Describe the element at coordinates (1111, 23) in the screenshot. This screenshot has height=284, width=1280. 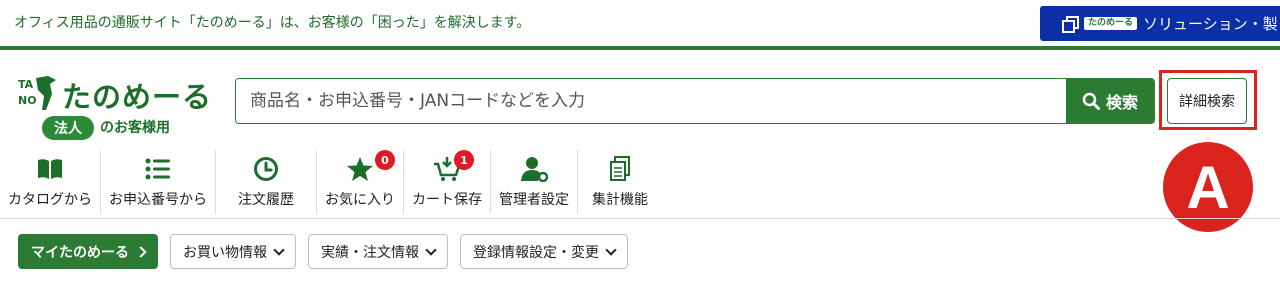
I see `solution-logo: たのめーる` at that location.